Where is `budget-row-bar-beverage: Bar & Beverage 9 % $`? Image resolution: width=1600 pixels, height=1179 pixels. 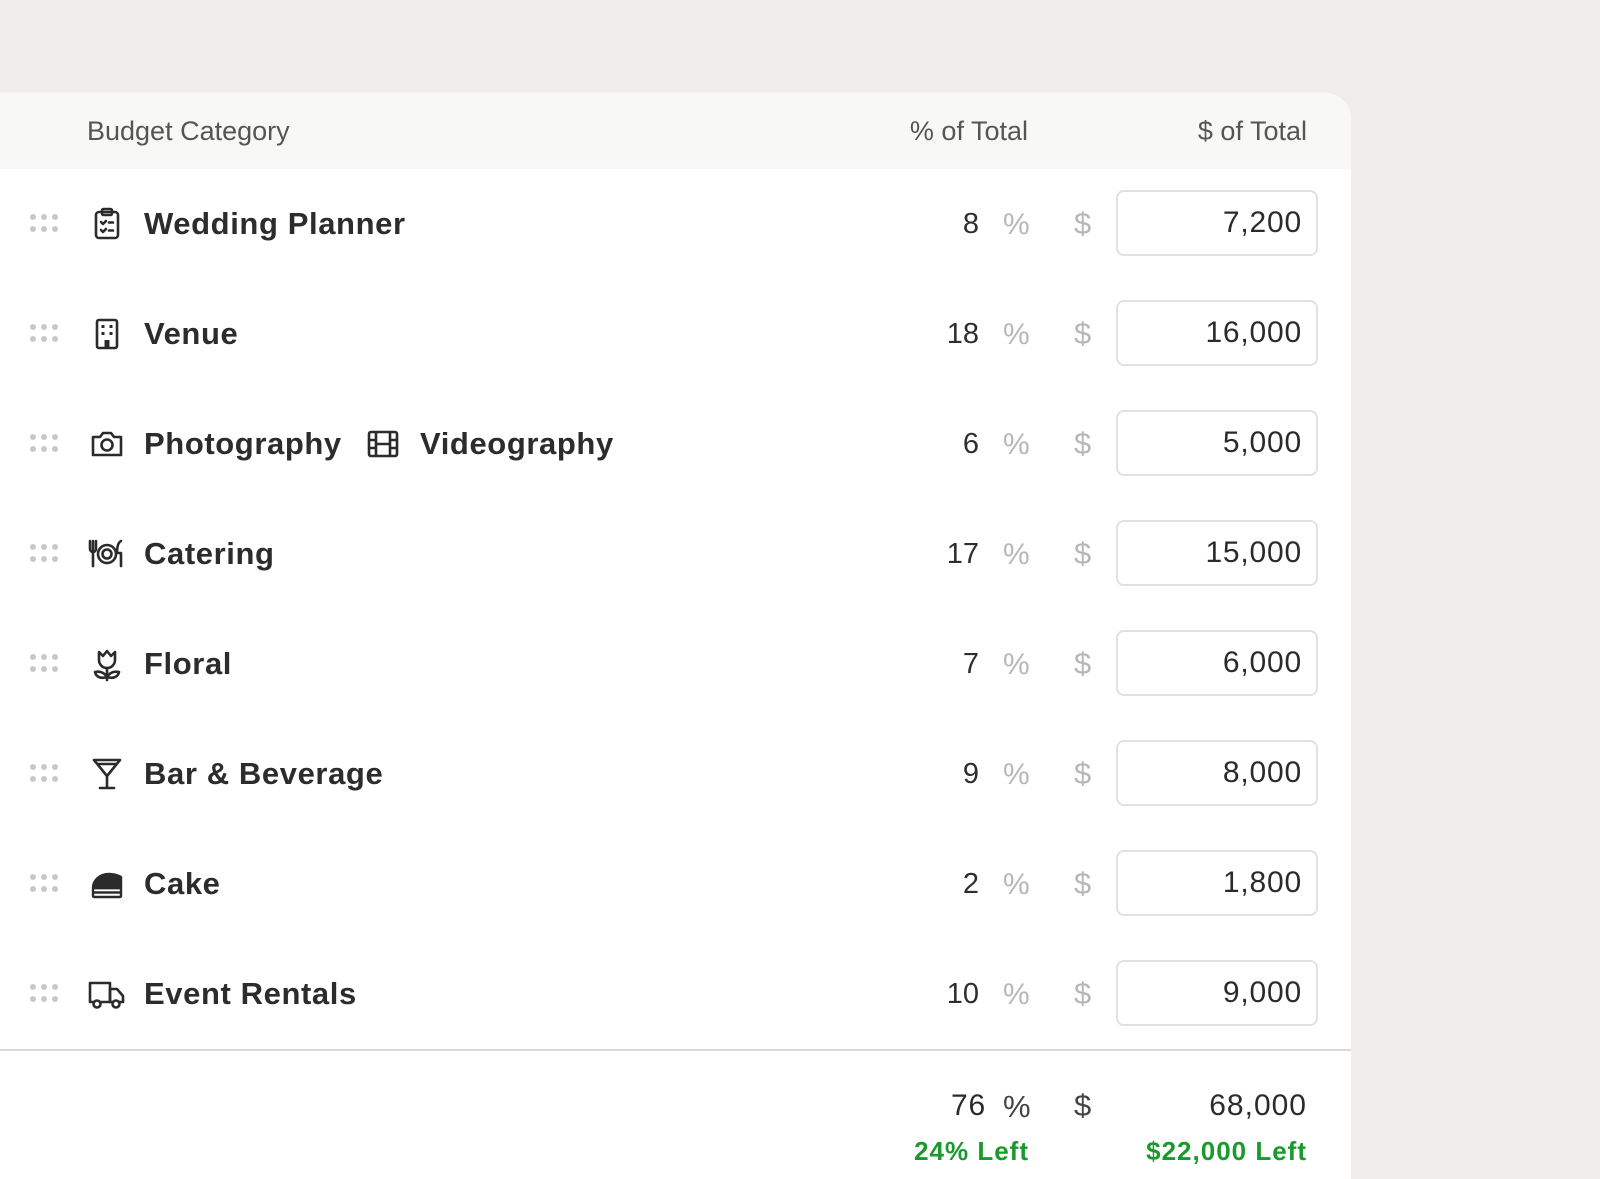 budget-row-bar-beverage: Bar & Beverage 9 % $ is located at coordinates (675, 774).